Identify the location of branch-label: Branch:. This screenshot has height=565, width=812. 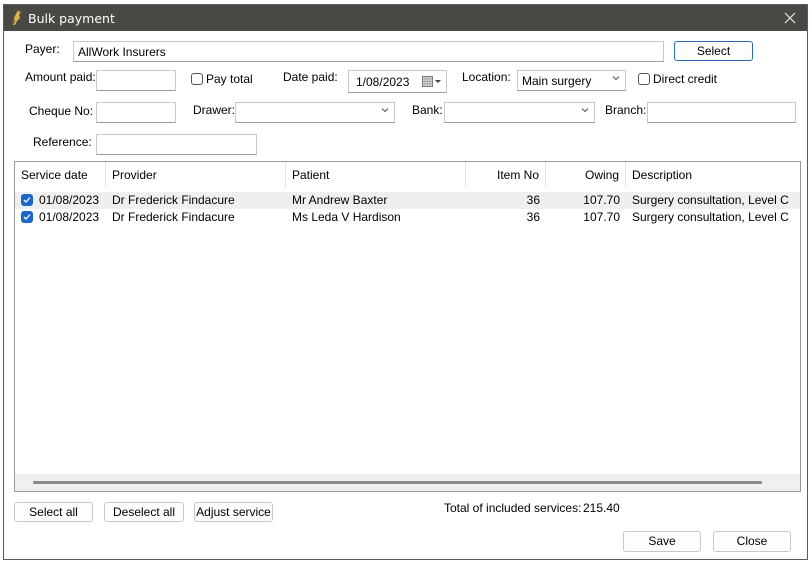
(626, 110).